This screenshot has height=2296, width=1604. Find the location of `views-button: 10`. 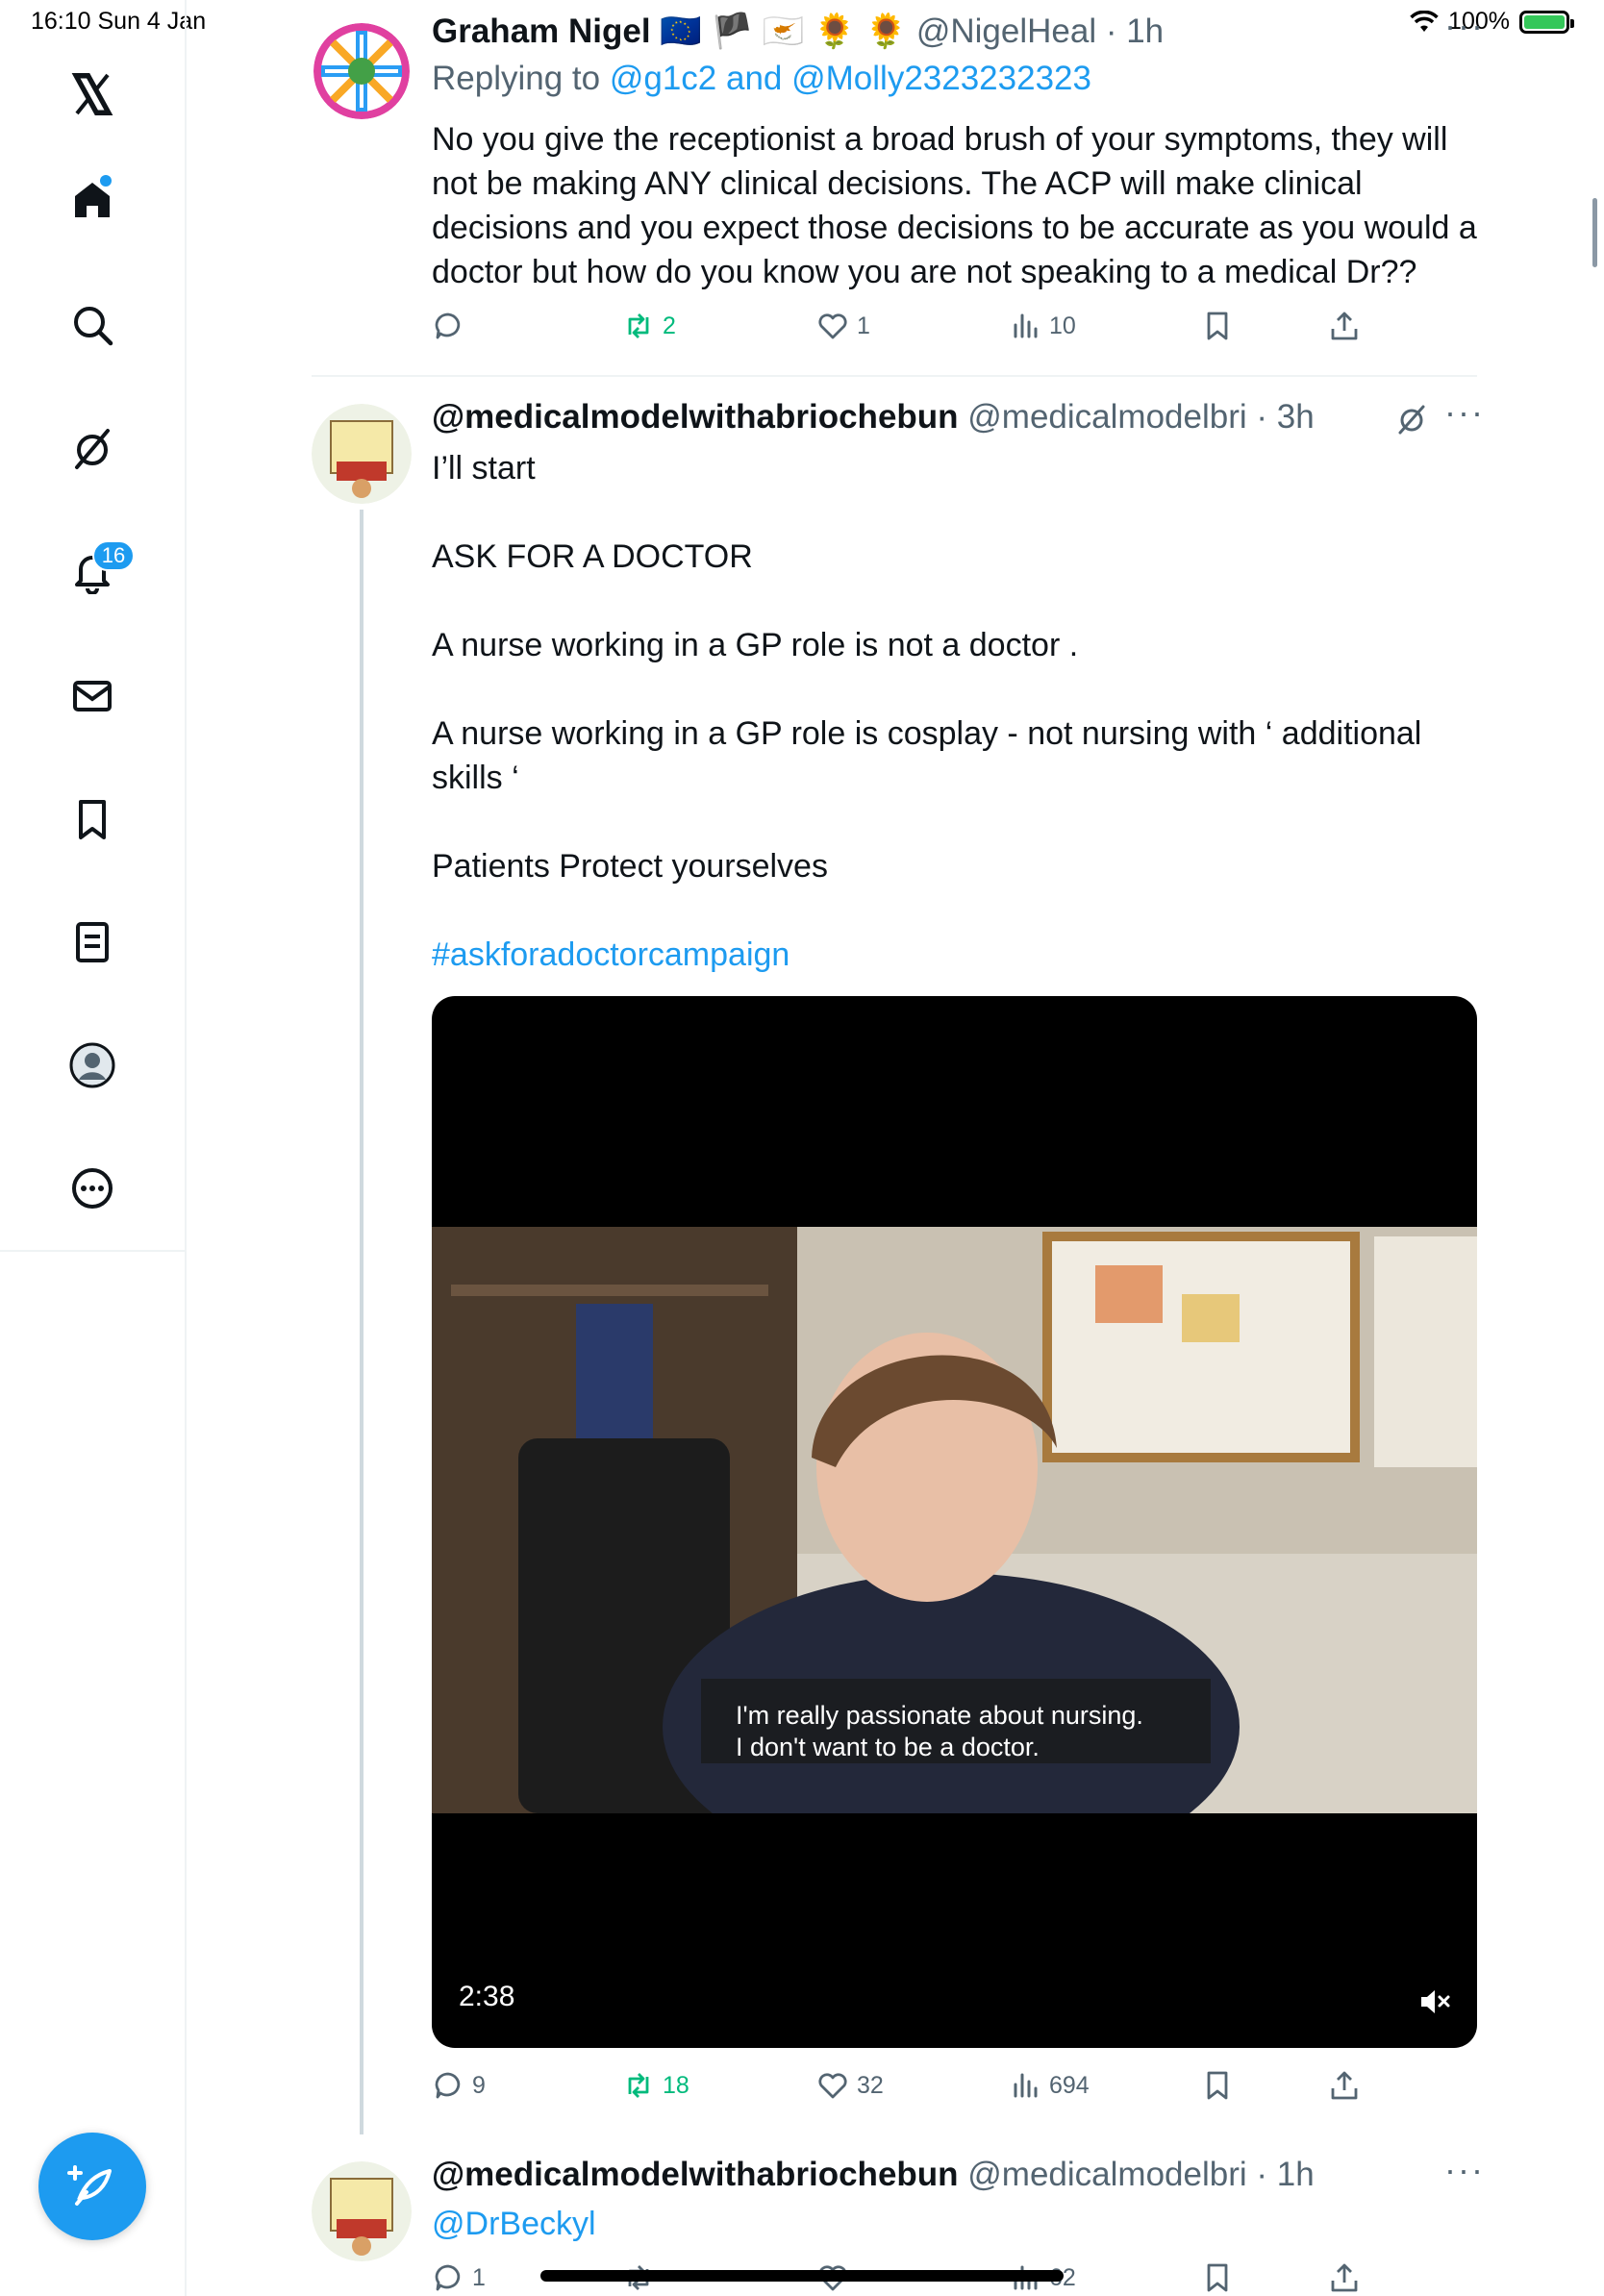

views-button: 10 is located at coordinates (1105, 326).